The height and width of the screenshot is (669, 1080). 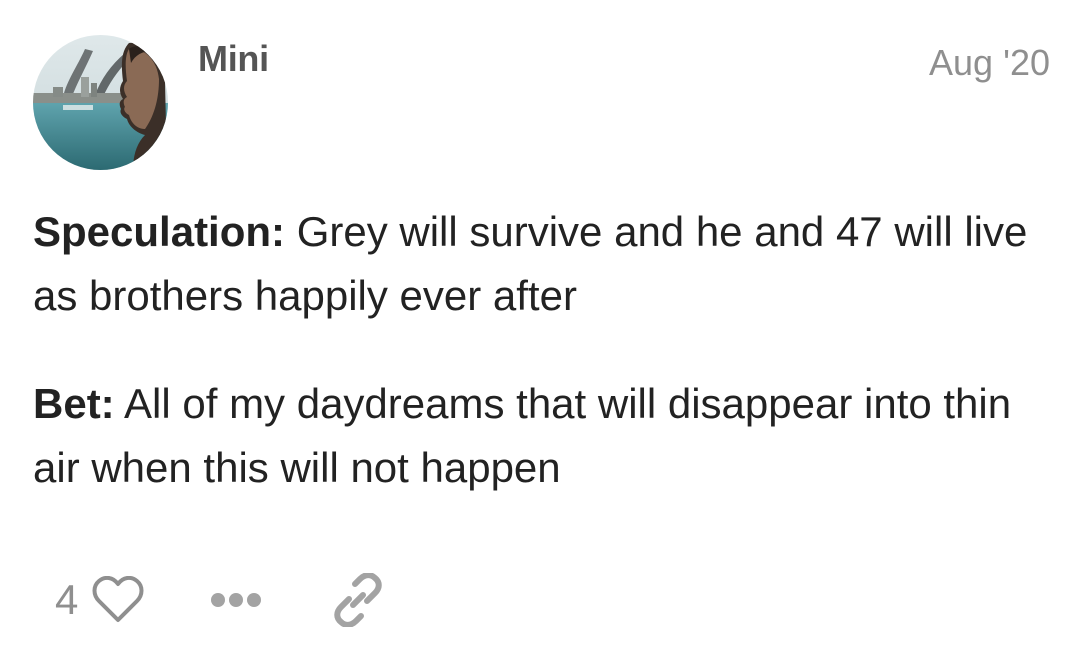 I want to click on heart-icon, so click(x=118, y=599).